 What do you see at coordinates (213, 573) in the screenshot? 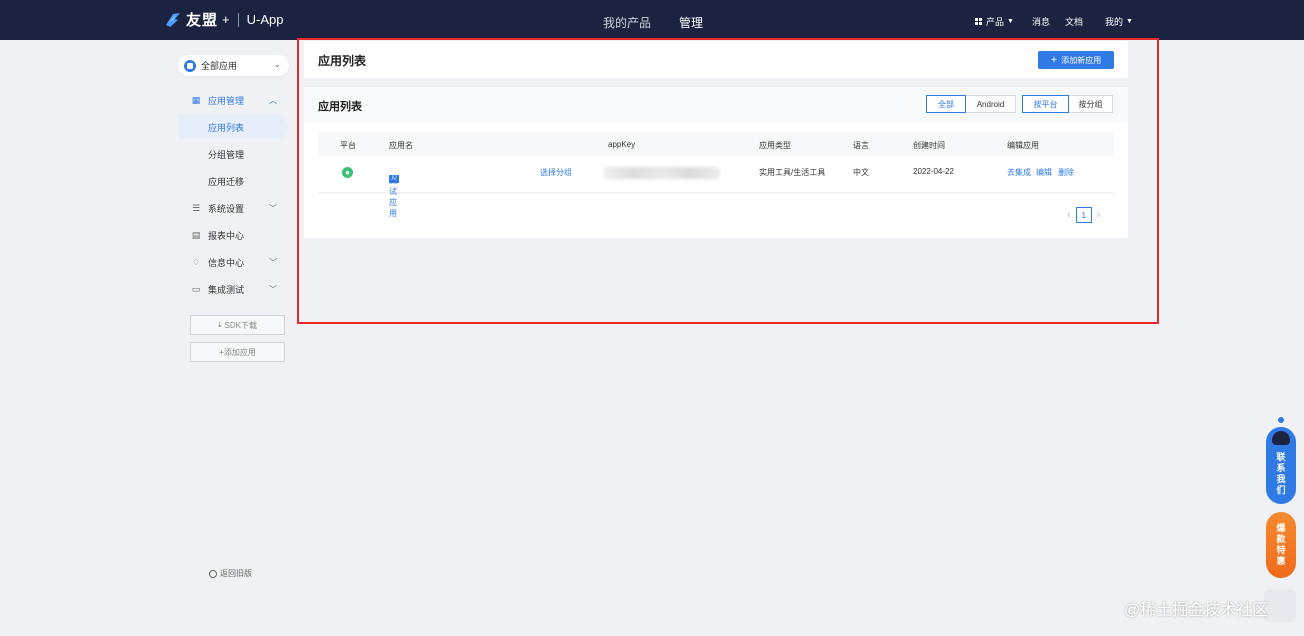
I see `clock-icon` at bounding box center [213, 573].